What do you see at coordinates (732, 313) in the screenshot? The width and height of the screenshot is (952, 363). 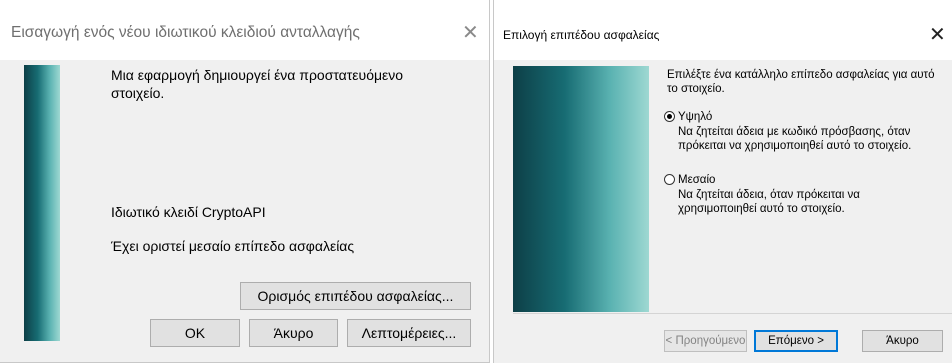 I see `footer-separator` at bounding box center [732, 313].